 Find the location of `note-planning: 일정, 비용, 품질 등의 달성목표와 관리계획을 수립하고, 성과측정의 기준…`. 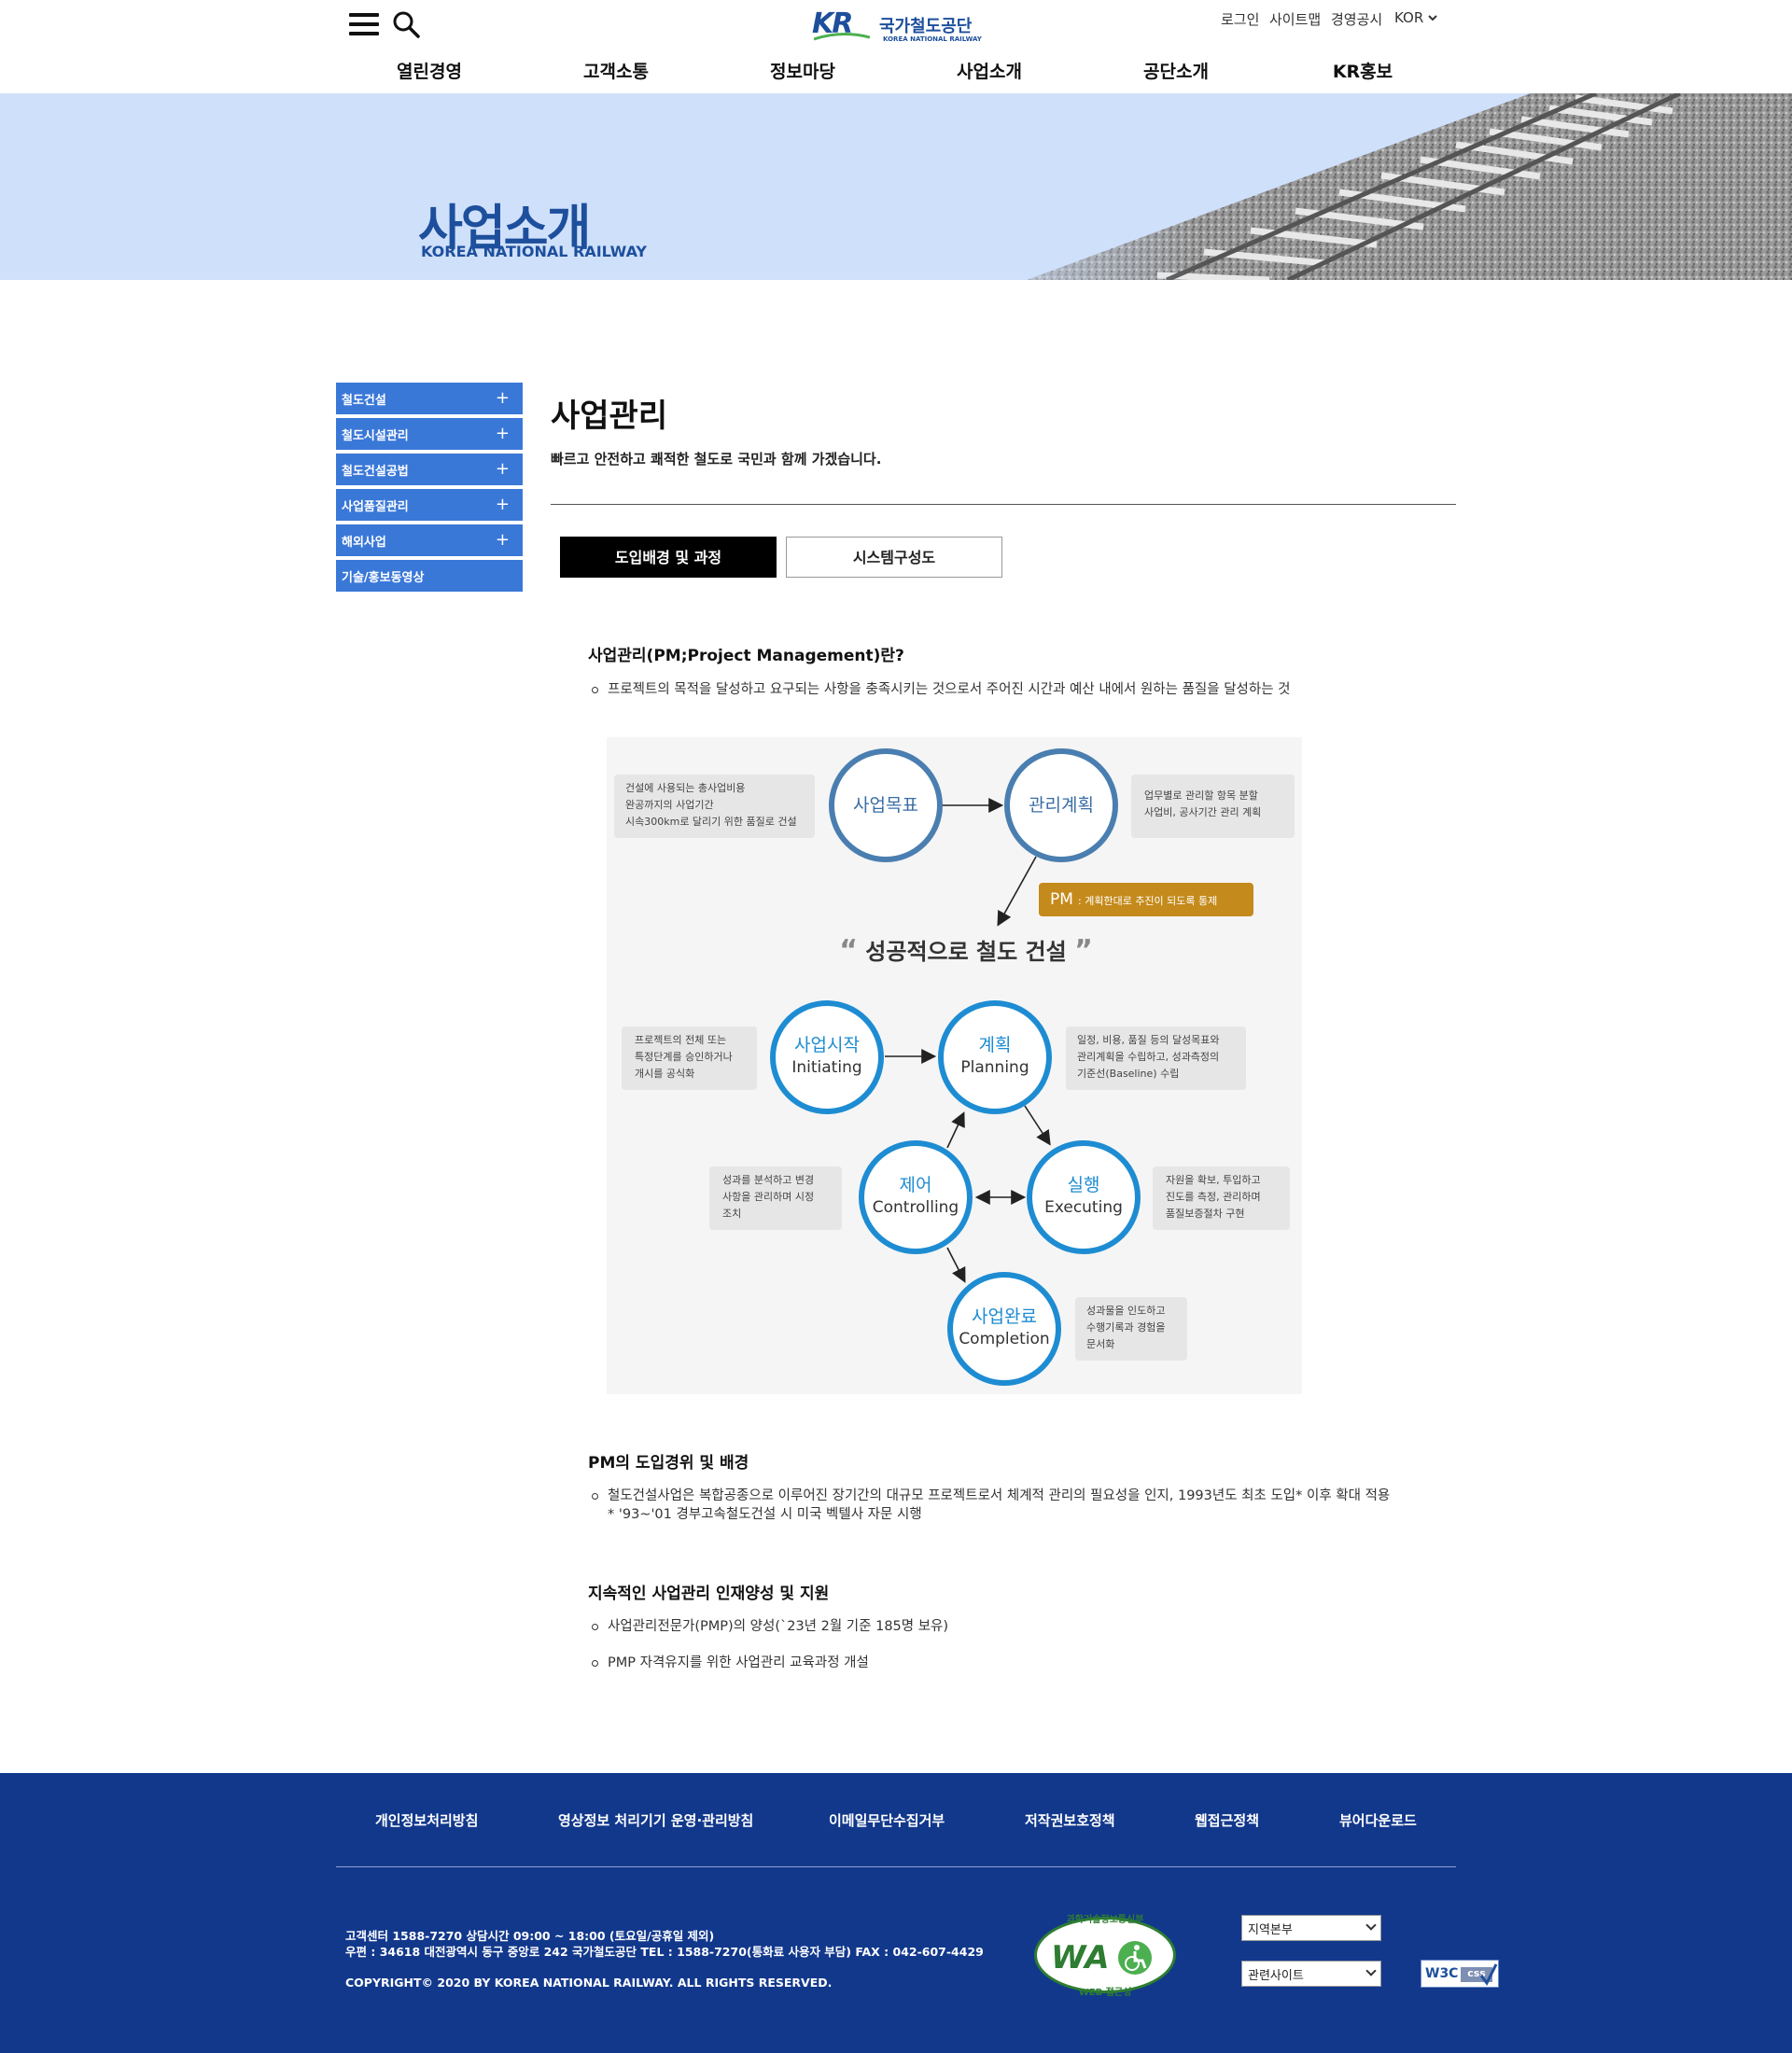

note-planning: 일정, 비용, 품질 등의 달성목표와 관리계획을 수립하고, 성과측정의 기준… is located at coordinates (1156, 1058).